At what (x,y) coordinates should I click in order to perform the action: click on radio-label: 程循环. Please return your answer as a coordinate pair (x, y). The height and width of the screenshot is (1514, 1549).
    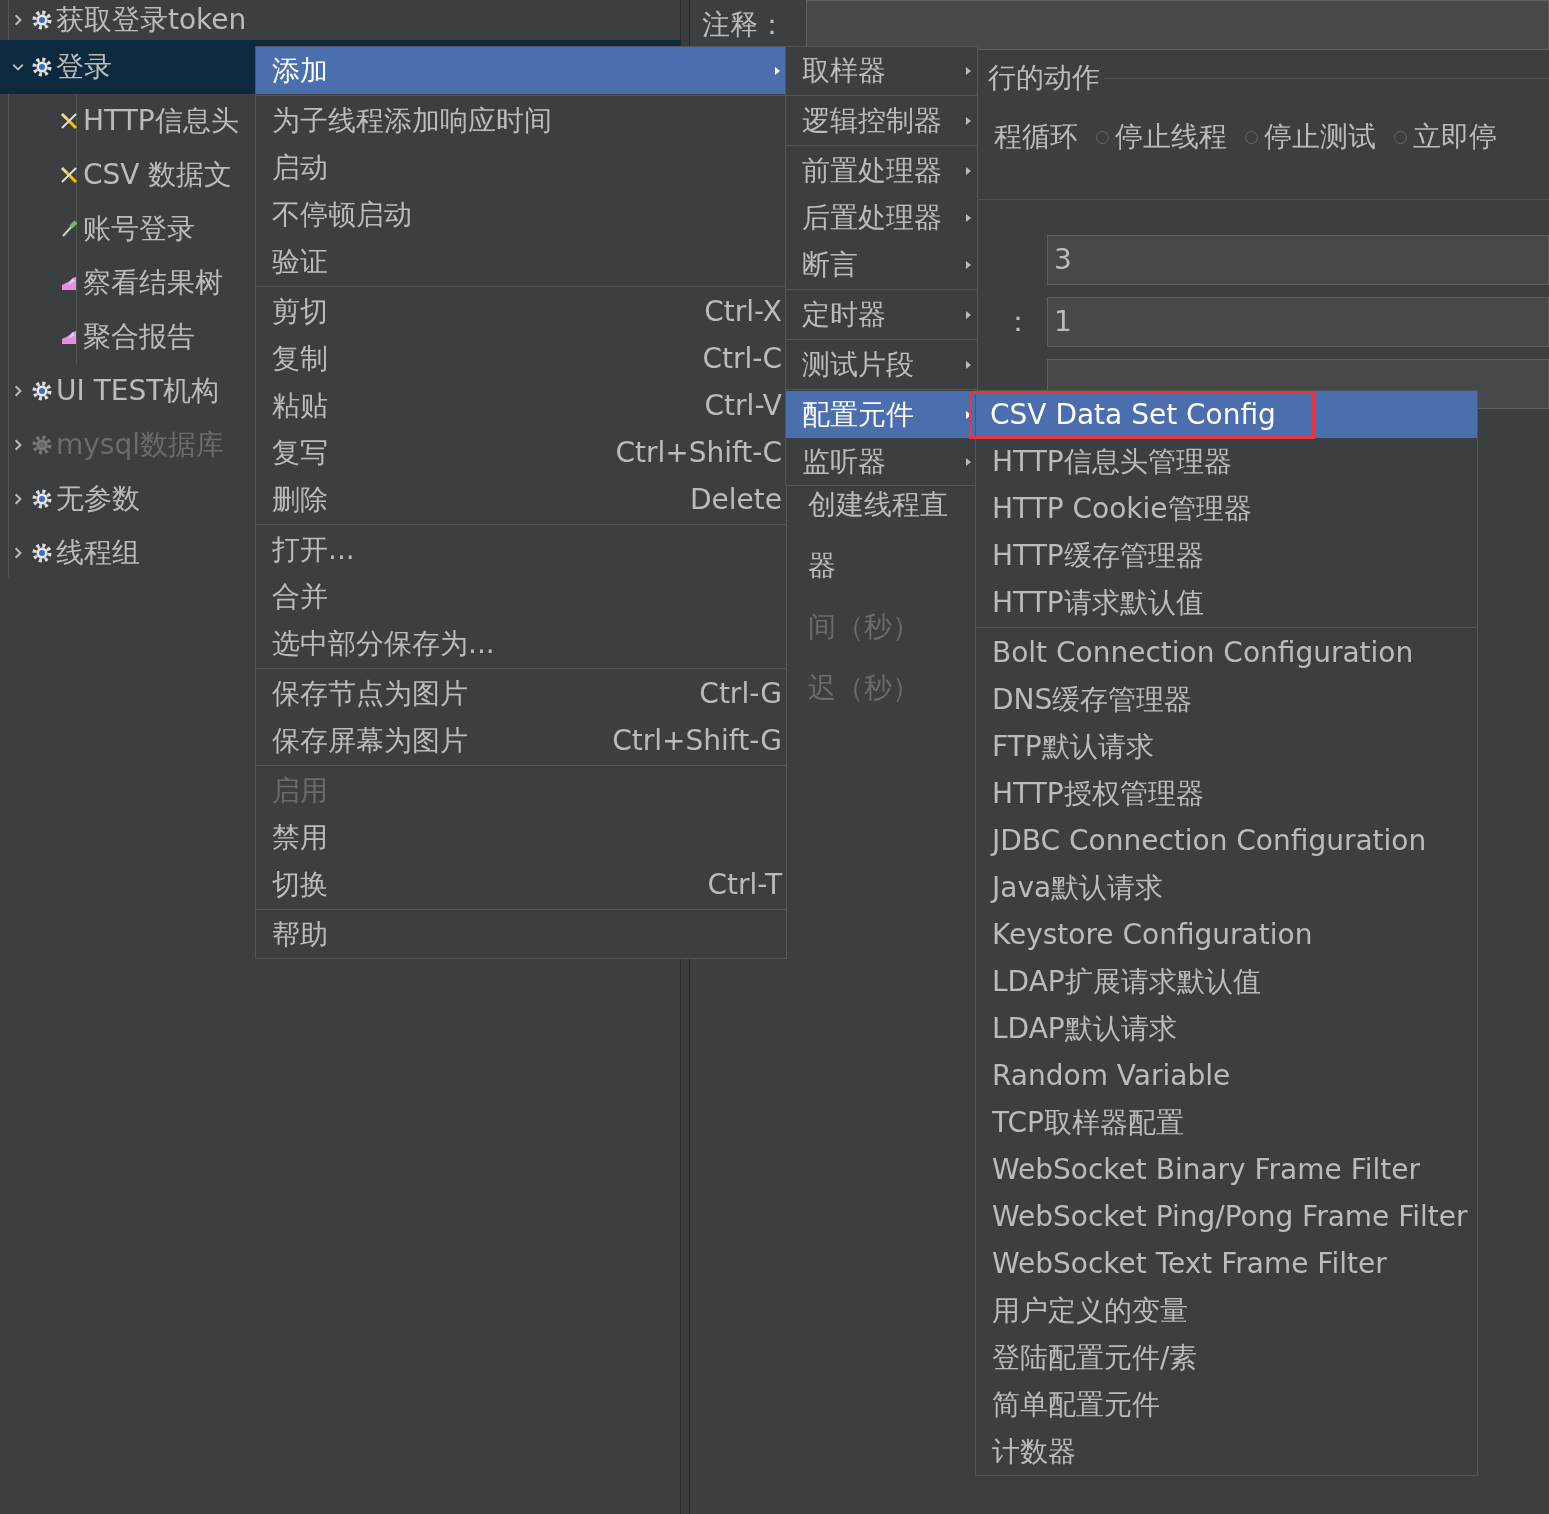
    Looking at the image, I should click on (1036, 137).